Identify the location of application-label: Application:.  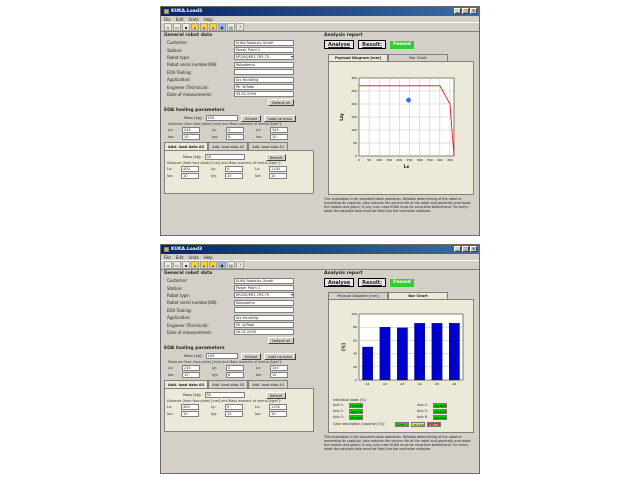
(179, 318).